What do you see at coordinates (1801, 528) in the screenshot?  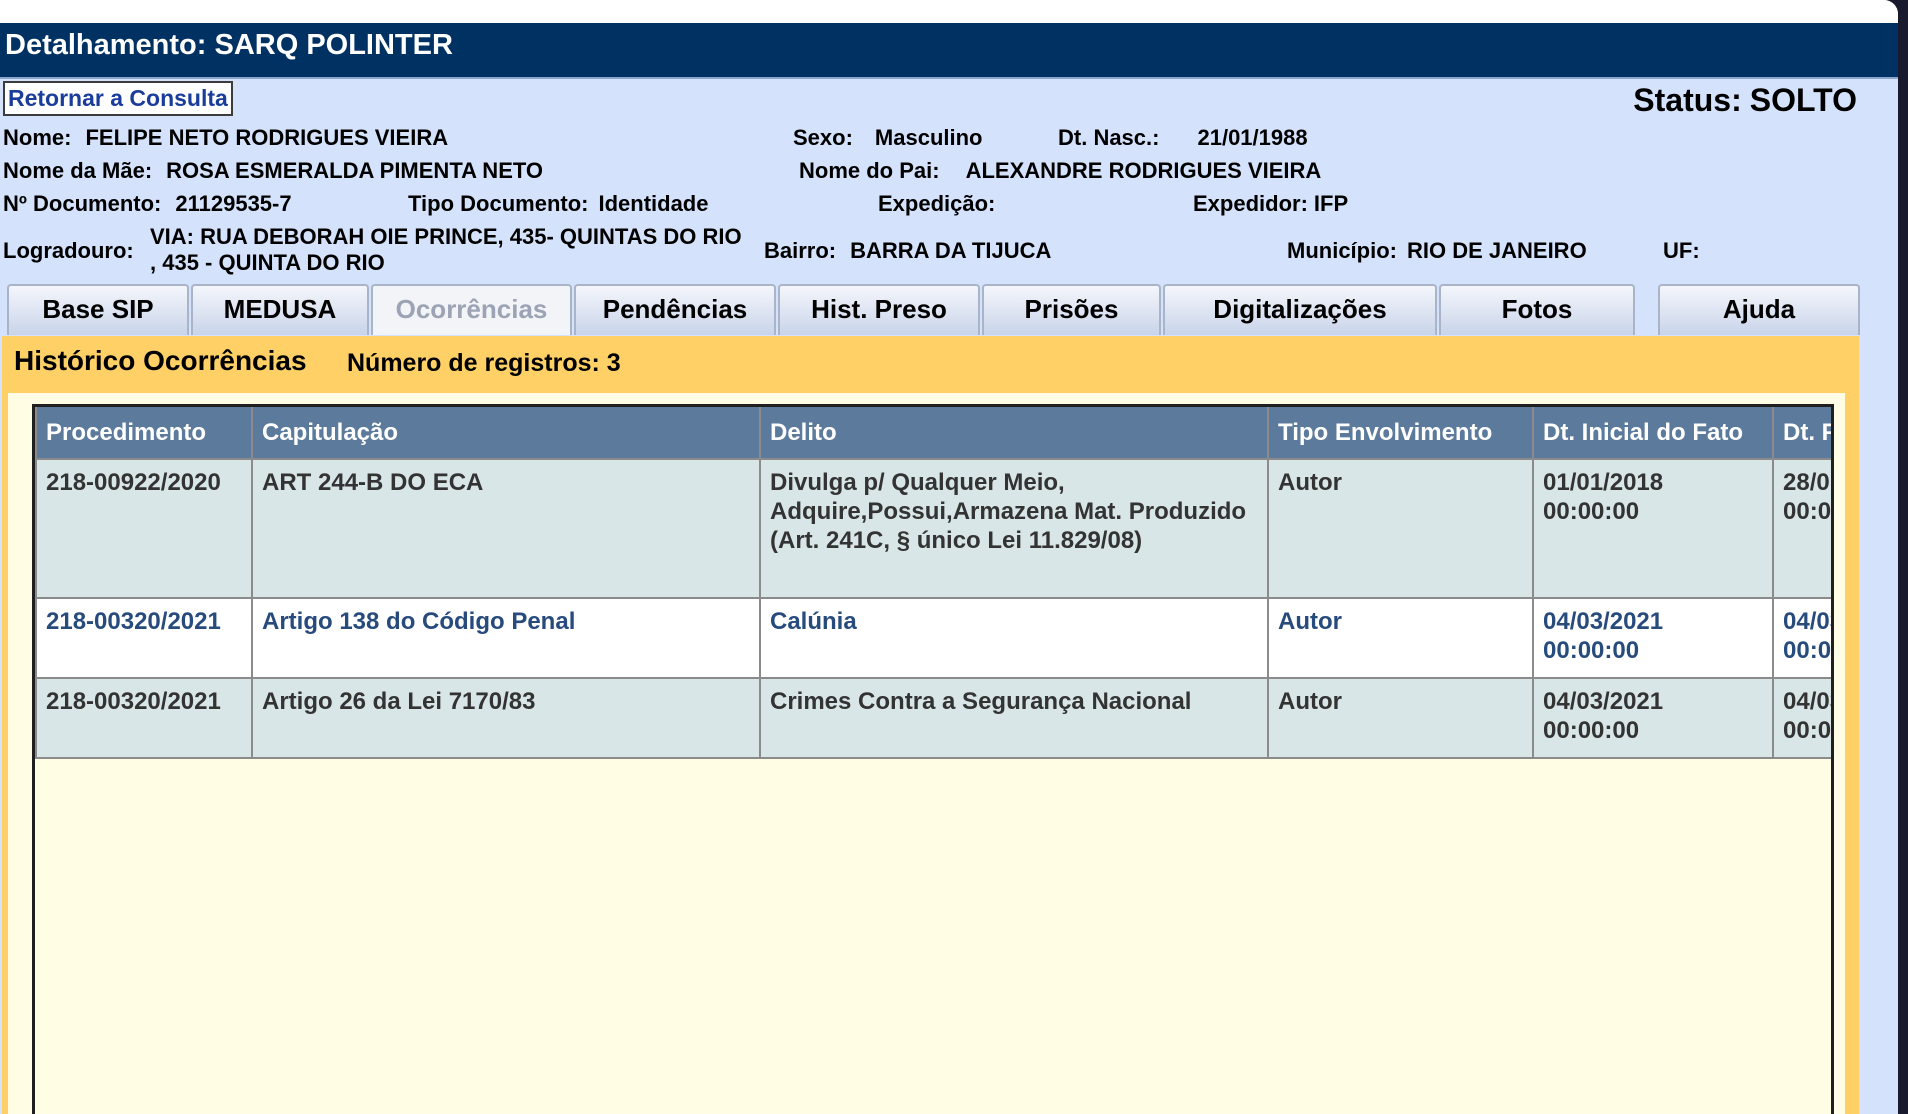 I see `cell-dt-final: 28/01/2020 00:00:00` at bounding box center [1801, 528].